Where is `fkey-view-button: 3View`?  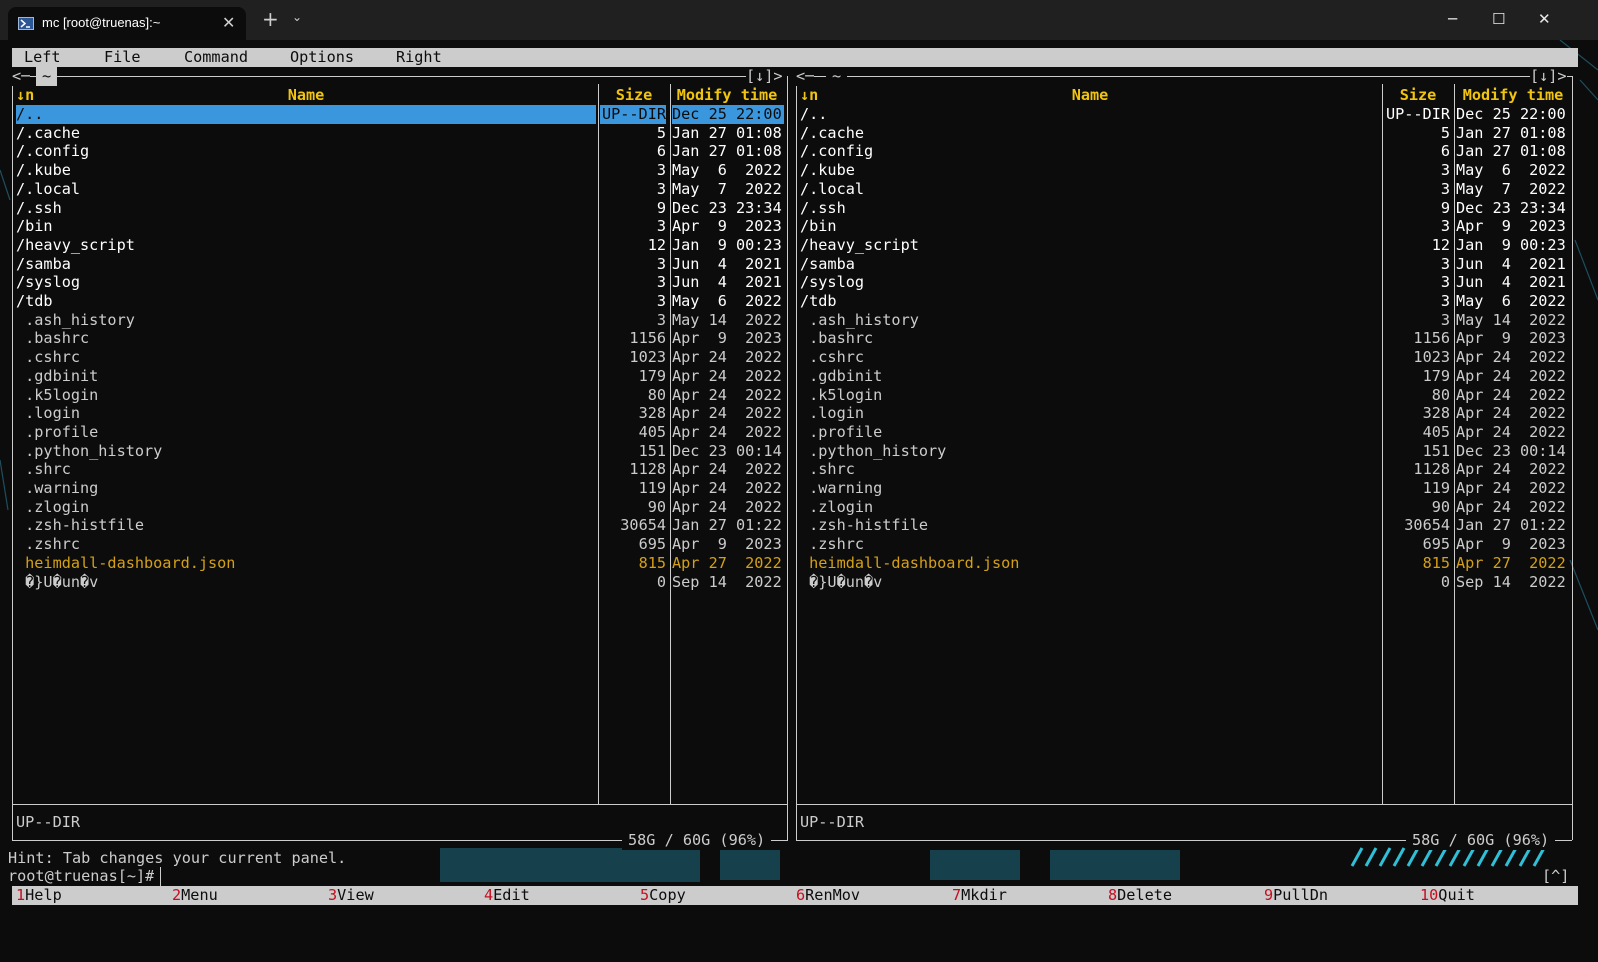 fkey-view-button: 3View is located at coordinates (351, 895).